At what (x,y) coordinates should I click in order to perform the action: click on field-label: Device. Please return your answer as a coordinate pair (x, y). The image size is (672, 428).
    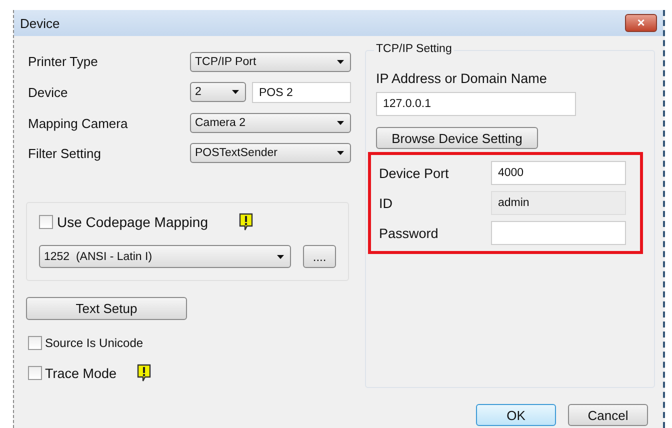
    Looking at the image, I should click on (48, 92).